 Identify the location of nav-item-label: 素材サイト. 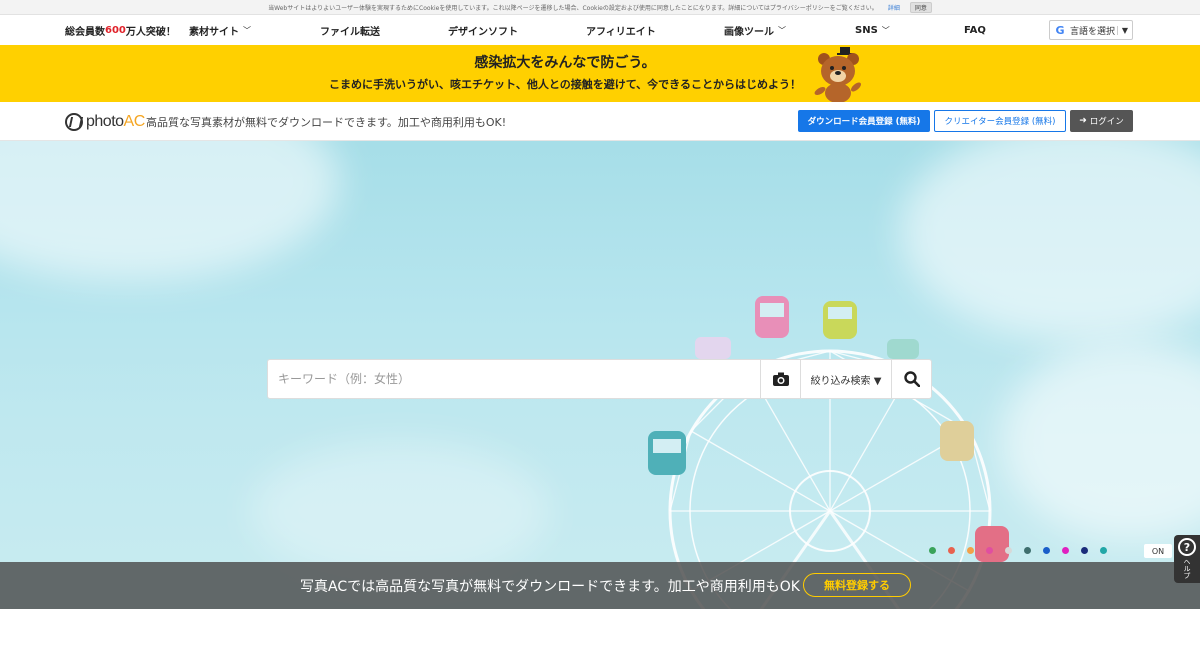
(214, 32).